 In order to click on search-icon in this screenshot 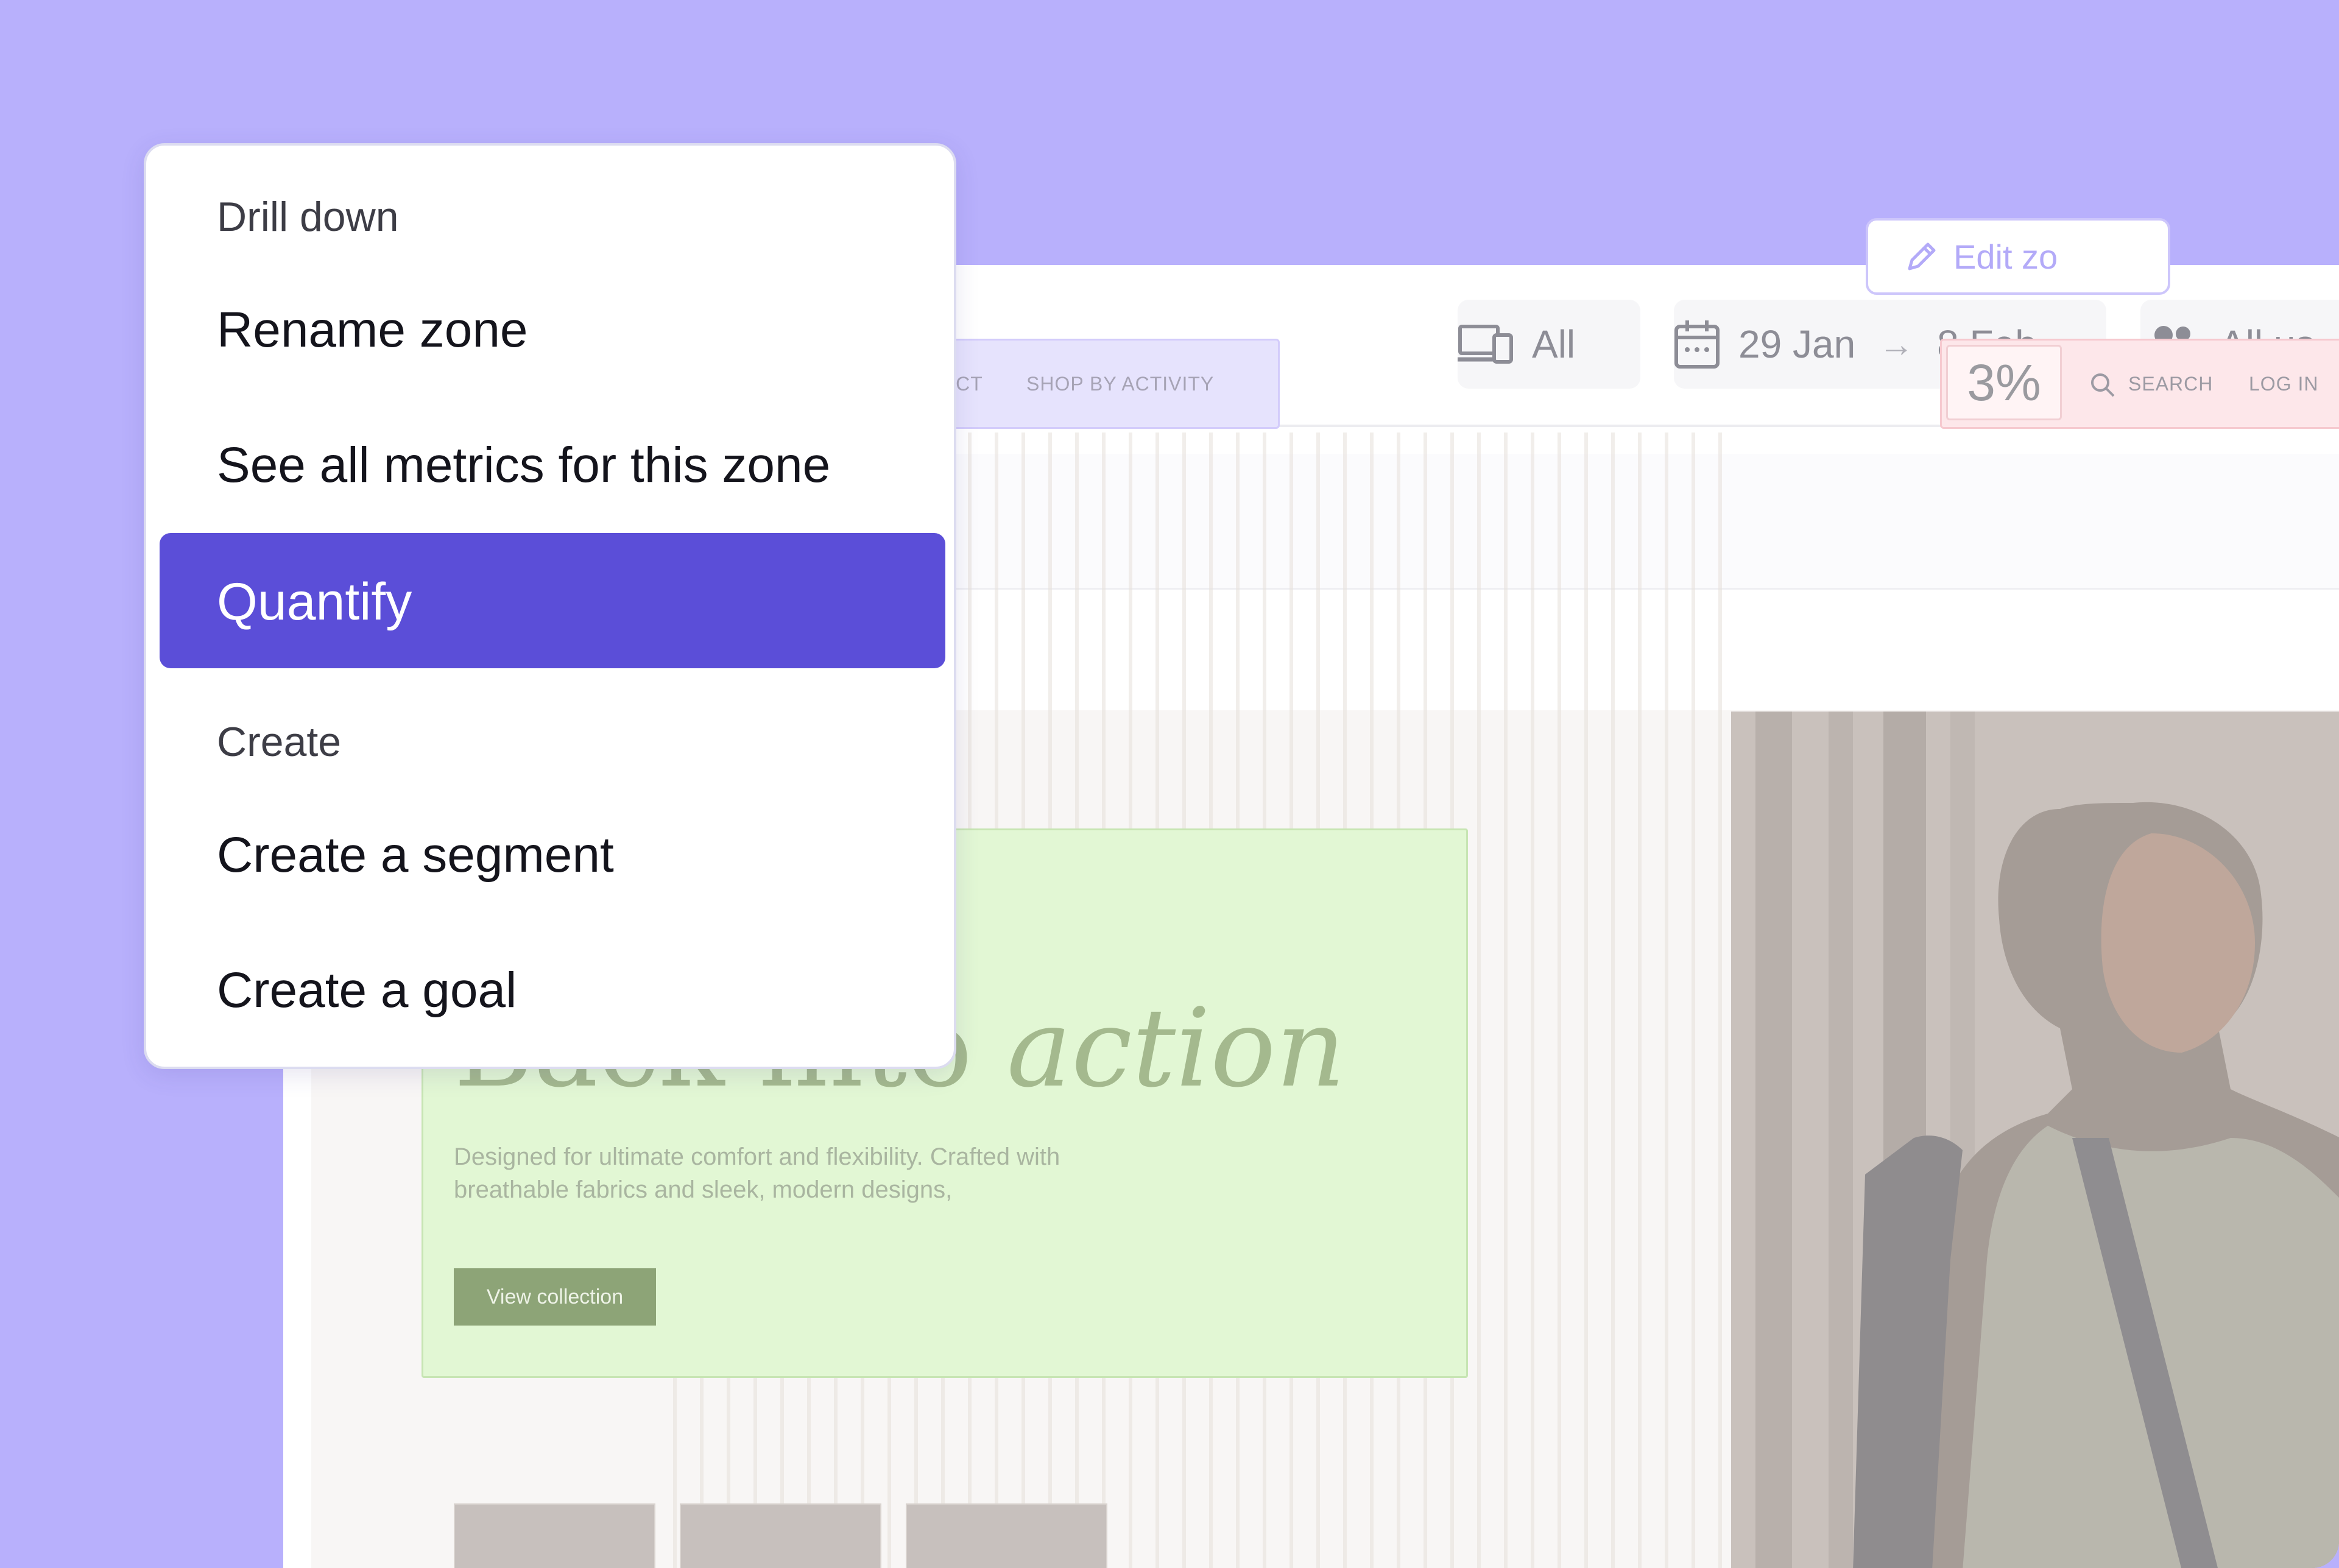, I will do `click(2103, 385)`.